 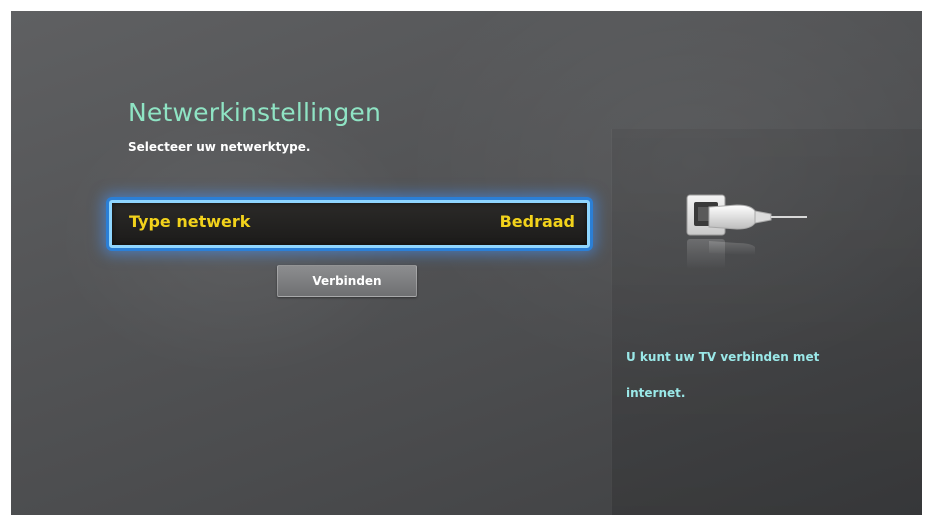 I want to click on page-subtitle: Selecteer uw netwerktype., so click(x=219, y=147).